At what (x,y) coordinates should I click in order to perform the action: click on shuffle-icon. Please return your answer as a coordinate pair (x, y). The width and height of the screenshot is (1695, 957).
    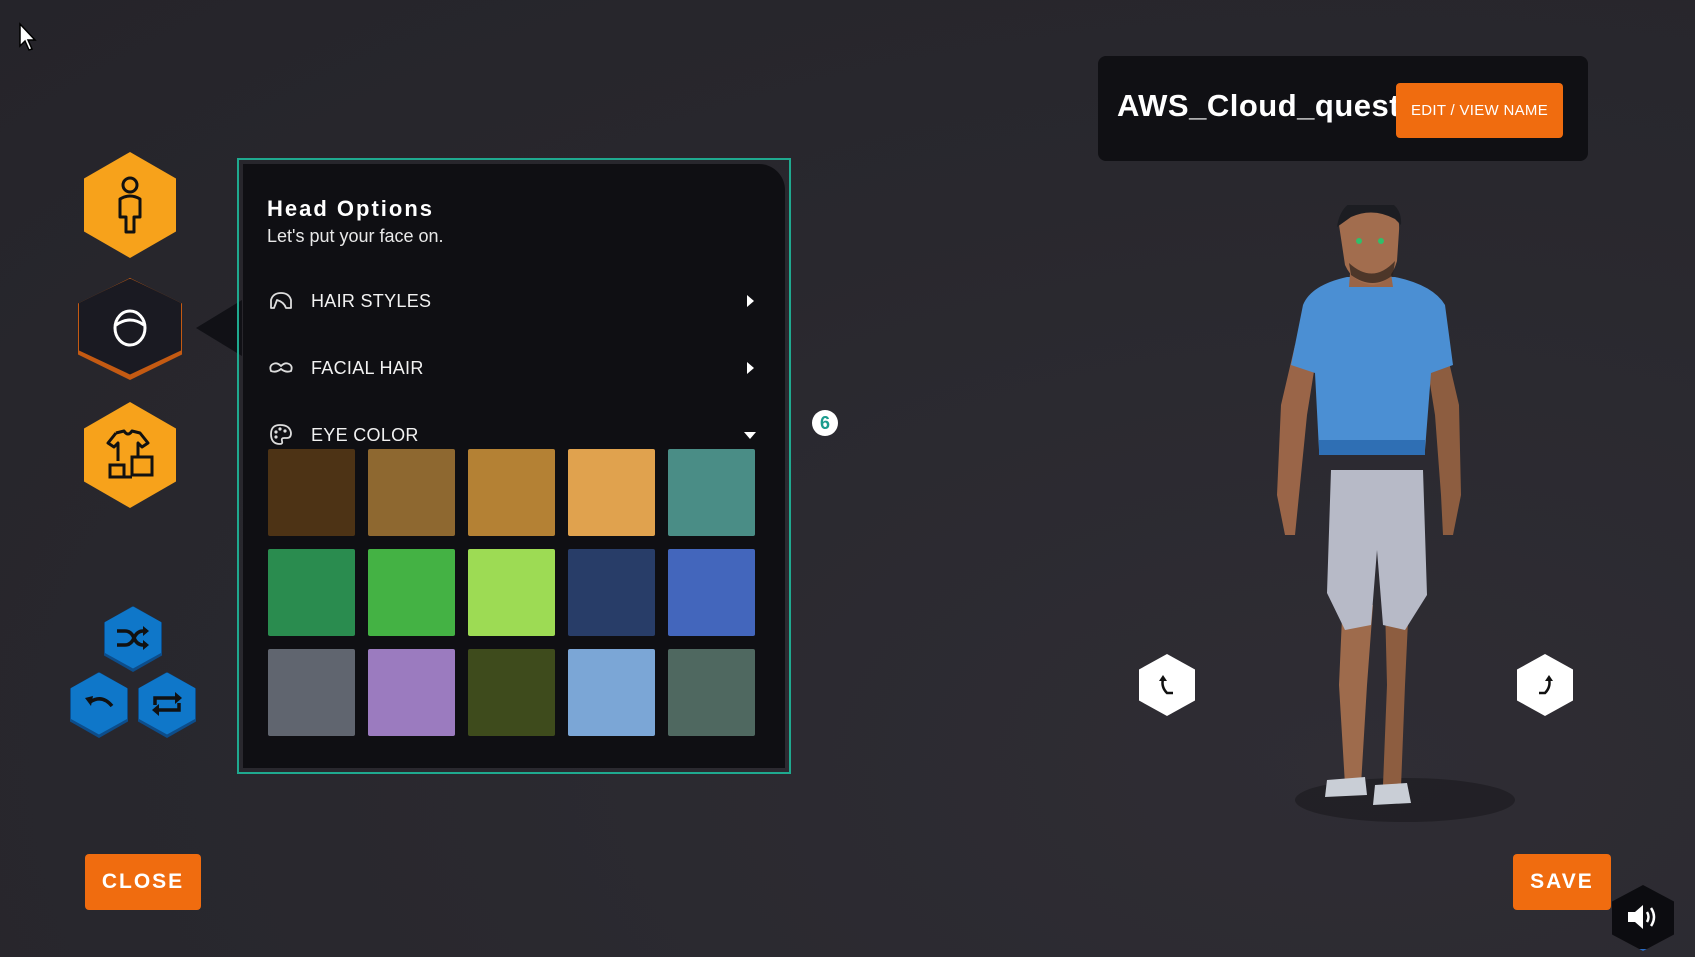
    Looking at the image, I should click on (133, 637).